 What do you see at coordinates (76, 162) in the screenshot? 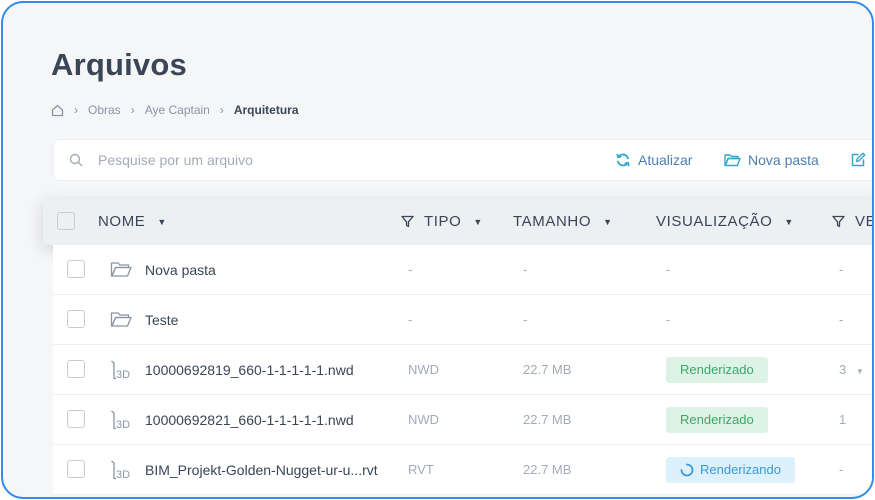
I see `search-icon` at bounding box center [76, 162].